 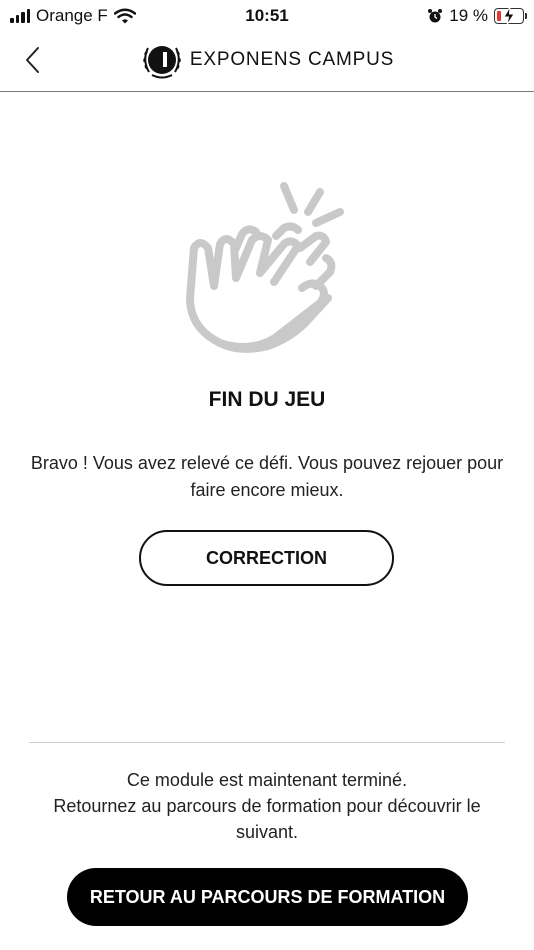 What do you see at coordinates (435, 16) in the screenshot?
I see `alarm-icon` at bounding box center [435, 16].